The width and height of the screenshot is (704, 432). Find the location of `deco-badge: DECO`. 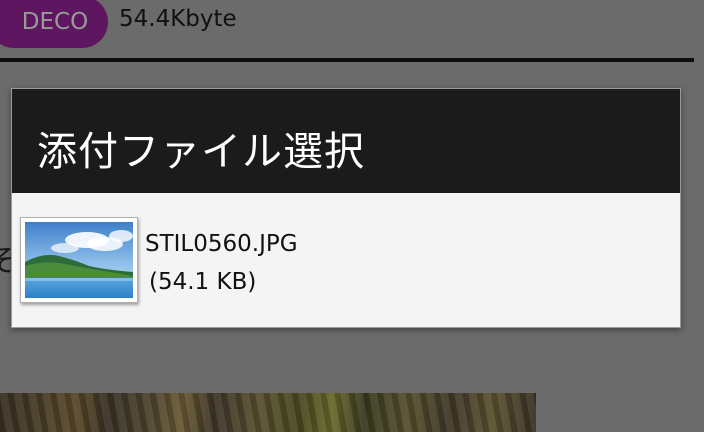

deco-badge: DECO is located at coordinates (54, 24).